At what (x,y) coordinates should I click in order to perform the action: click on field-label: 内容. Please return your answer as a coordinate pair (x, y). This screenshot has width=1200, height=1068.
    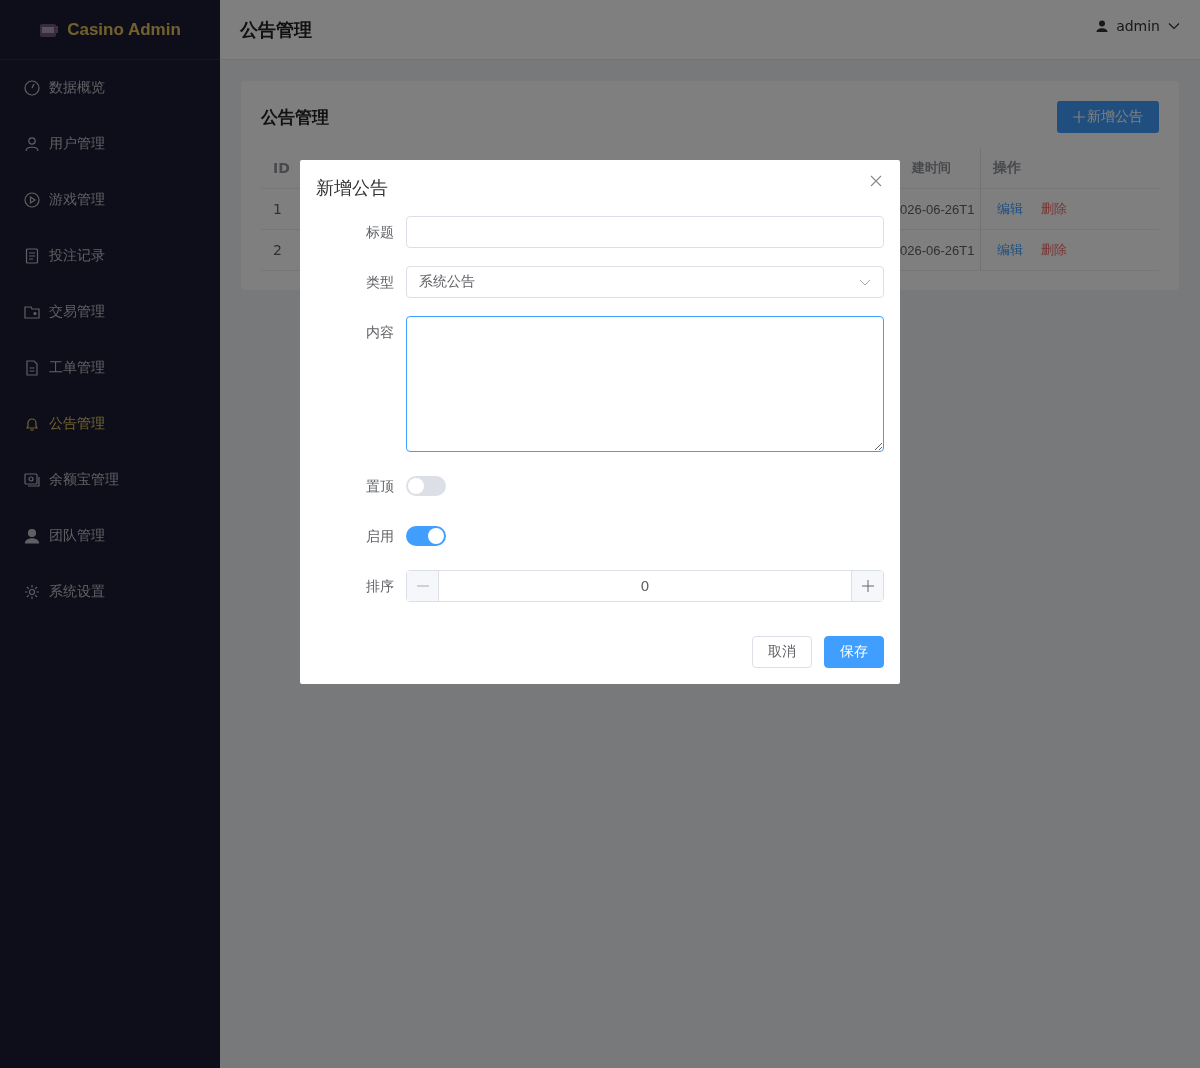
    Looking at the image, I should click on (379, 332).